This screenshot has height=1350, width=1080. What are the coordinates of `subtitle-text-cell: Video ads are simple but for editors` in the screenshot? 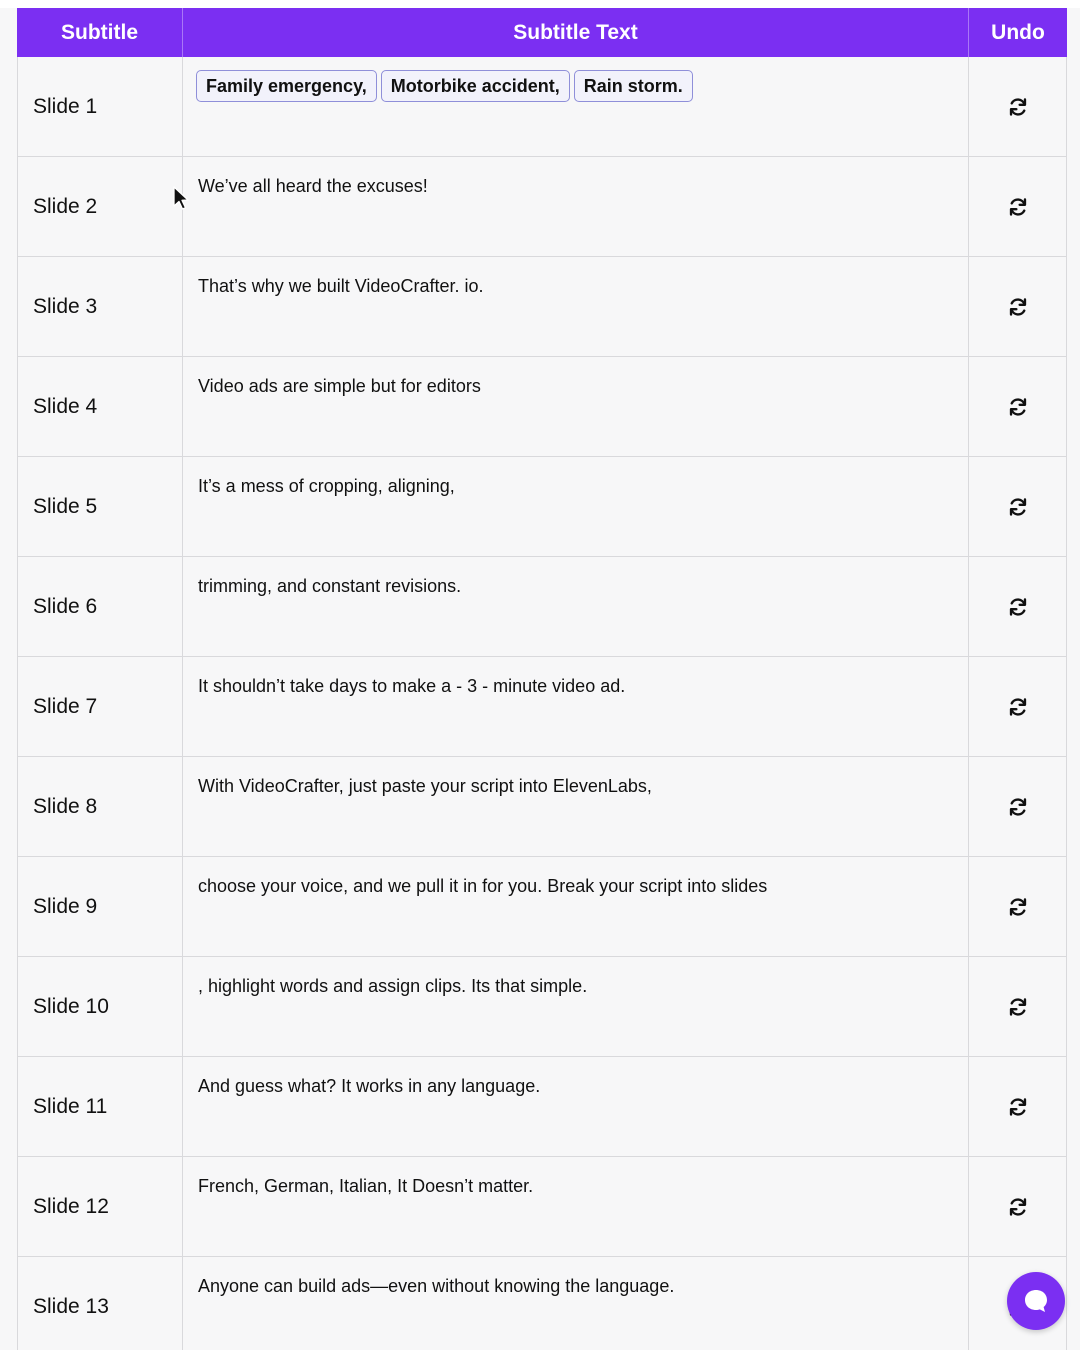 It's located at (576, 406).